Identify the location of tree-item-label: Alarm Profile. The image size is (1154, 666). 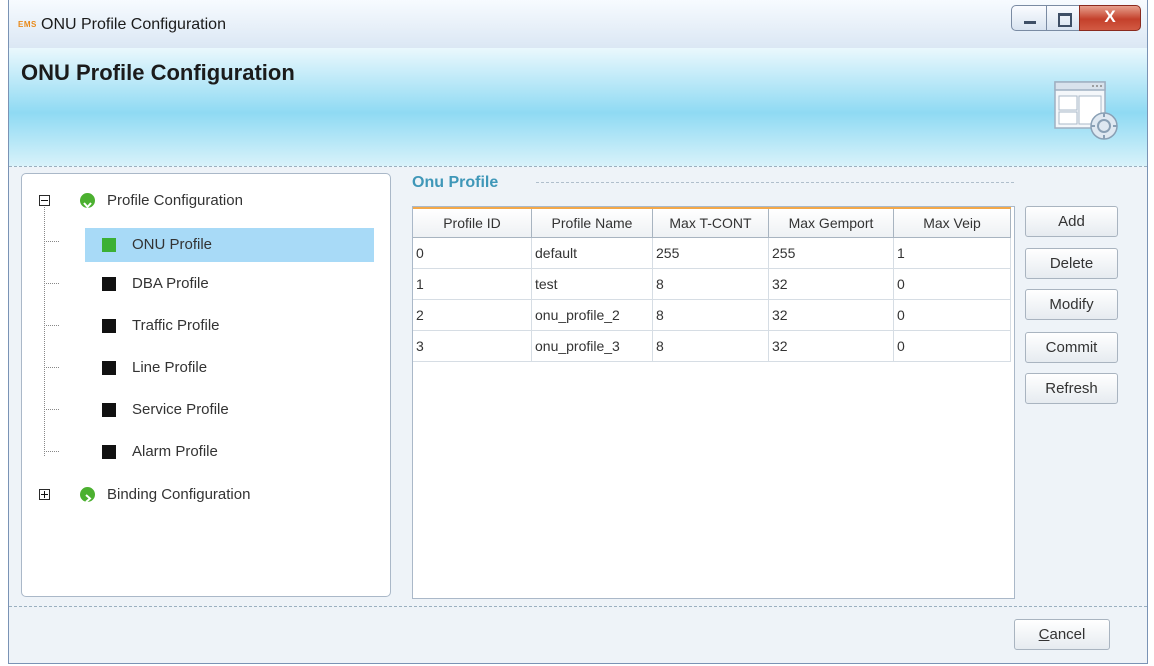
(175, 451).